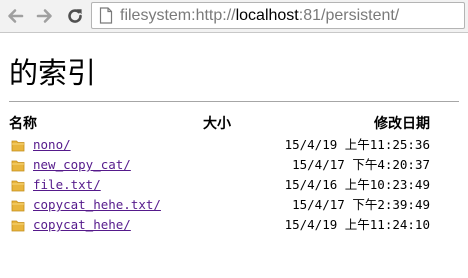 The height and width of the screenshot is (278, 468). Describe the element at coordinates (267, 15) in the screenshot. I see `url-host: localhost` at that location.